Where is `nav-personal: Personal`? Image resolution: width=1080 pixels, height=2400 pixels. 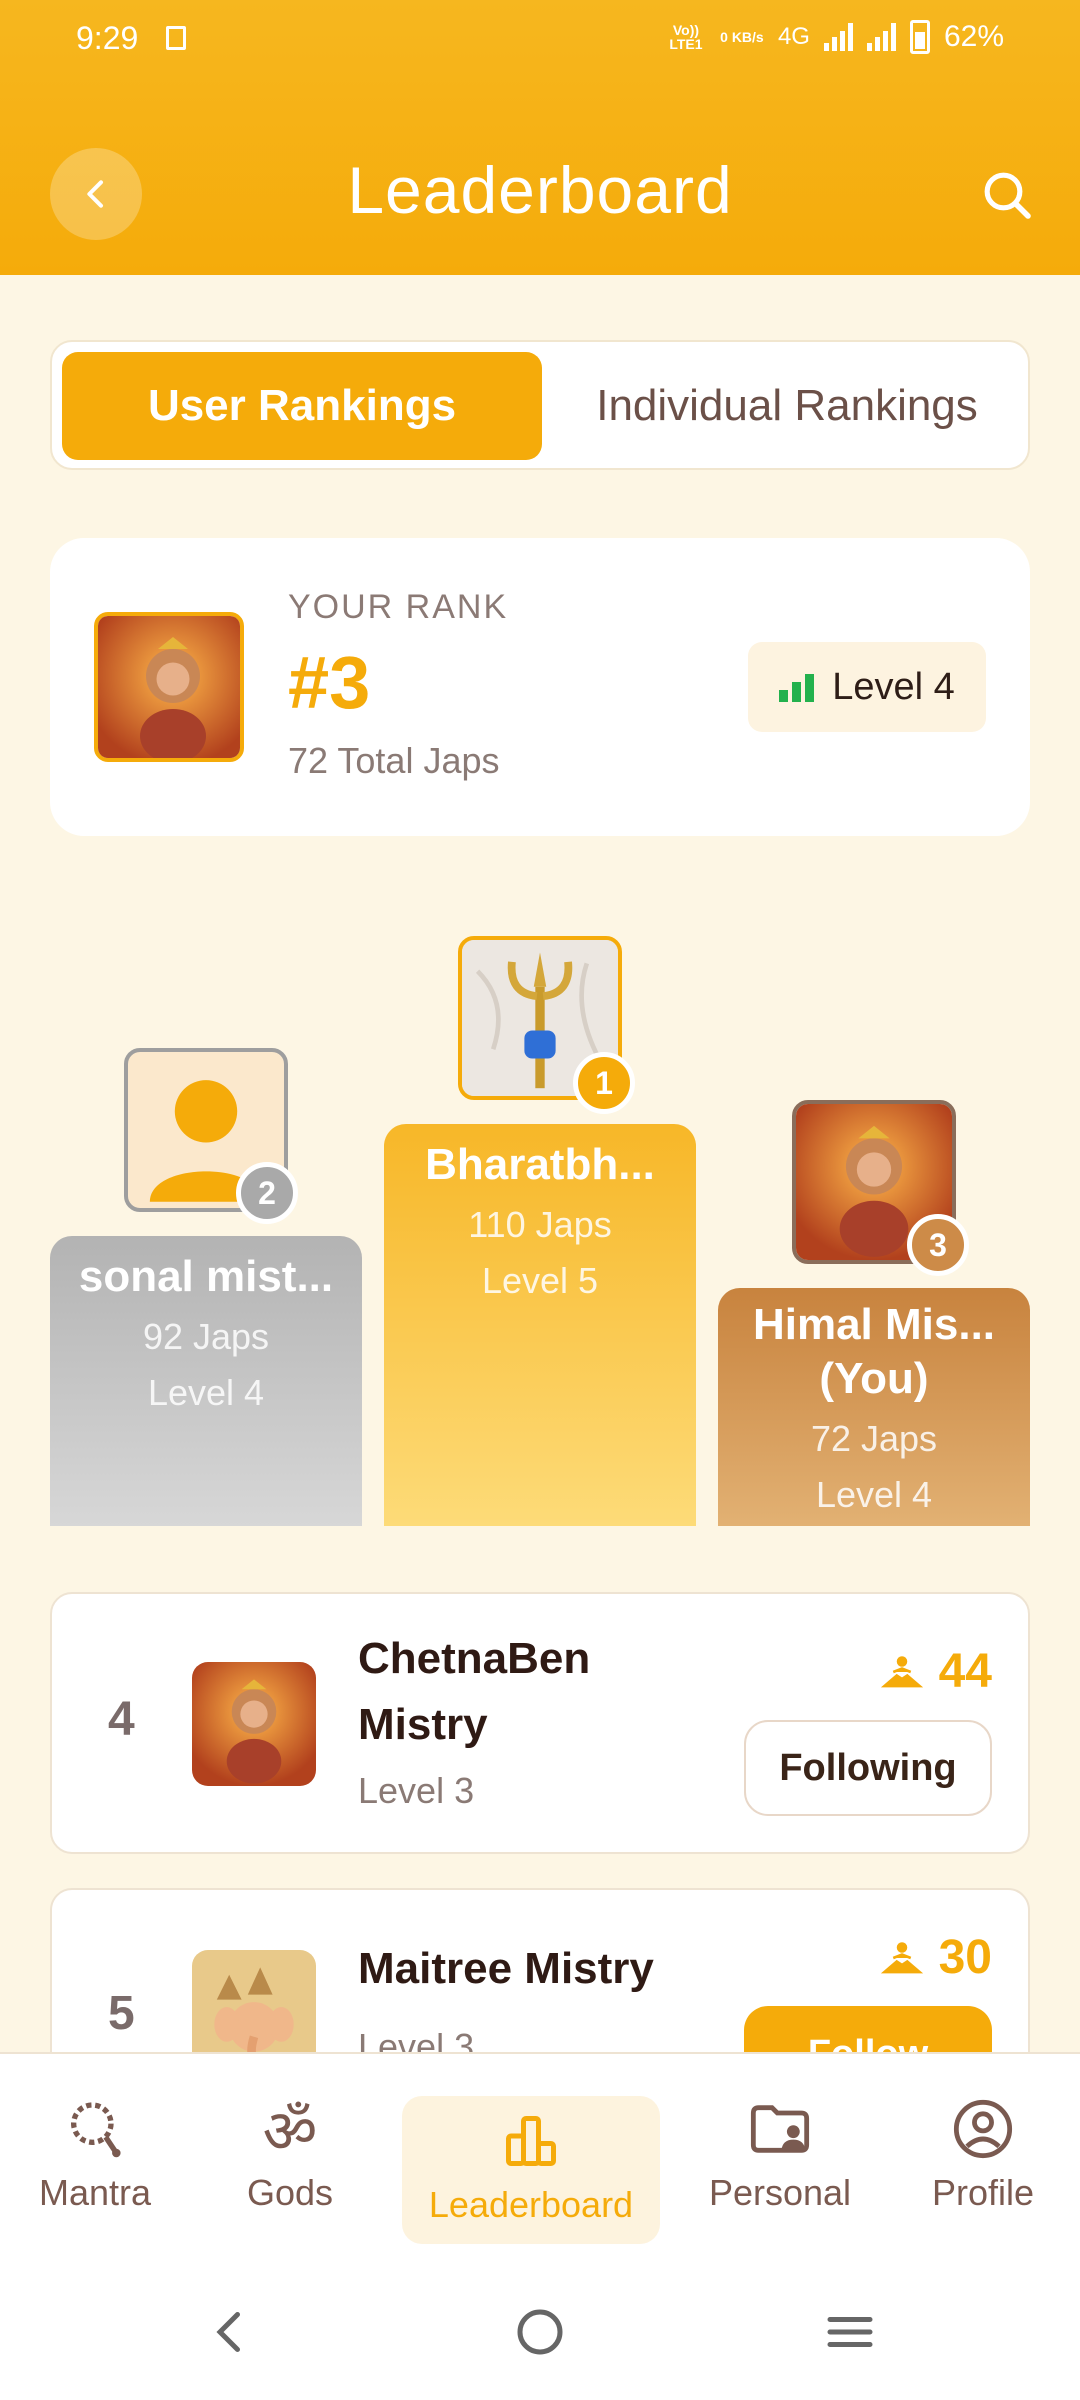
nav-personal: Personal is located at coordinates (780, 2174).